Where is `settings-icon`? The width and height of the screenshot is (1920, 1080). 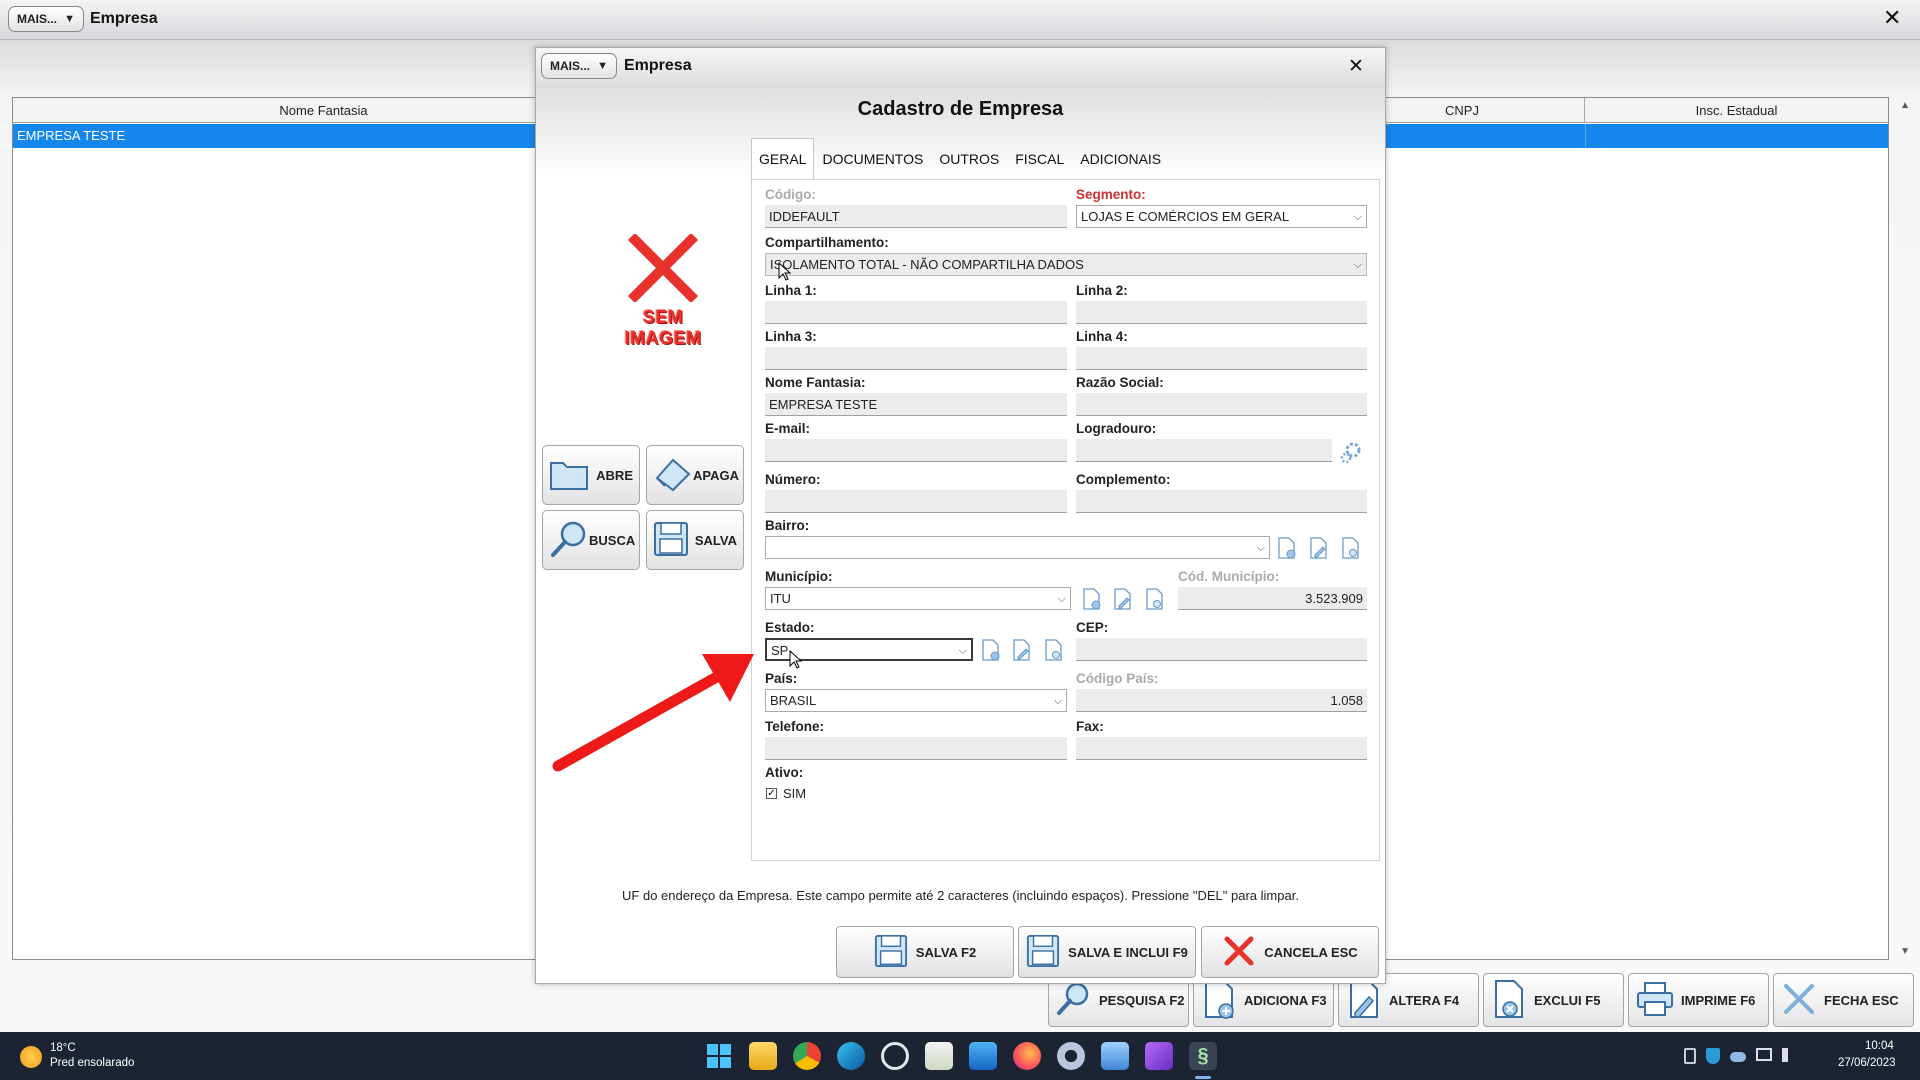
settings-icon is located at coordinates (1071, 1056).